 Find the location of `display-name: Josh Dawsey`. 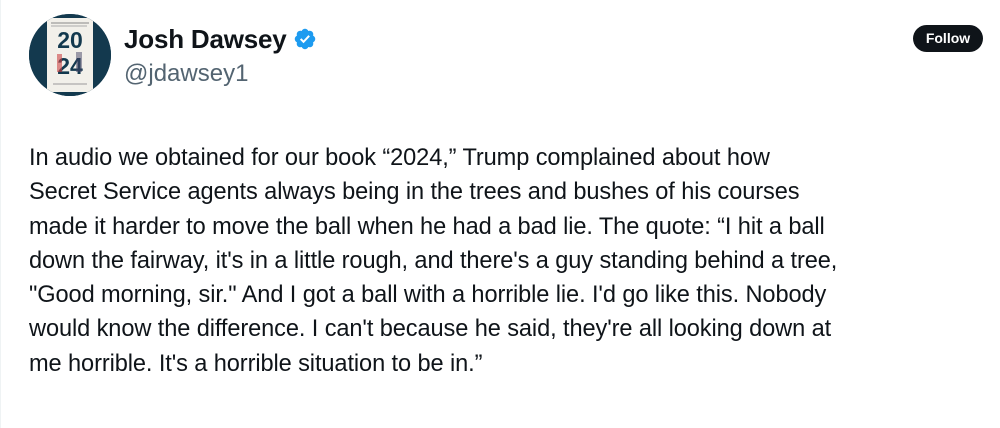

display-name: Josh Dawsey is located at coordinates (205, 39).